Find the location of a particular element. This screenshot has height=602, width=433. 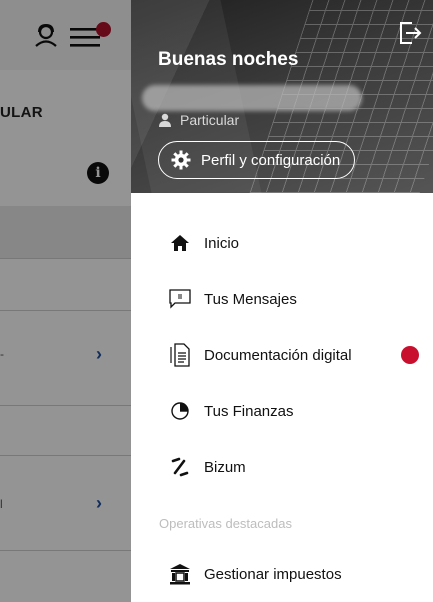

menu-item-documentacion: Documentación digital is located at coordinates (282, 355).